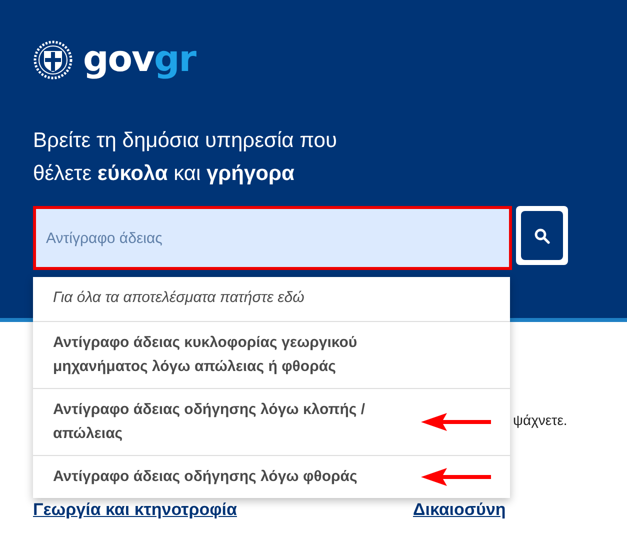 The image size is (627, 533). Describe the element at coordinates (139, 60) in the screenshot. I see `logo: govgr` at that location.